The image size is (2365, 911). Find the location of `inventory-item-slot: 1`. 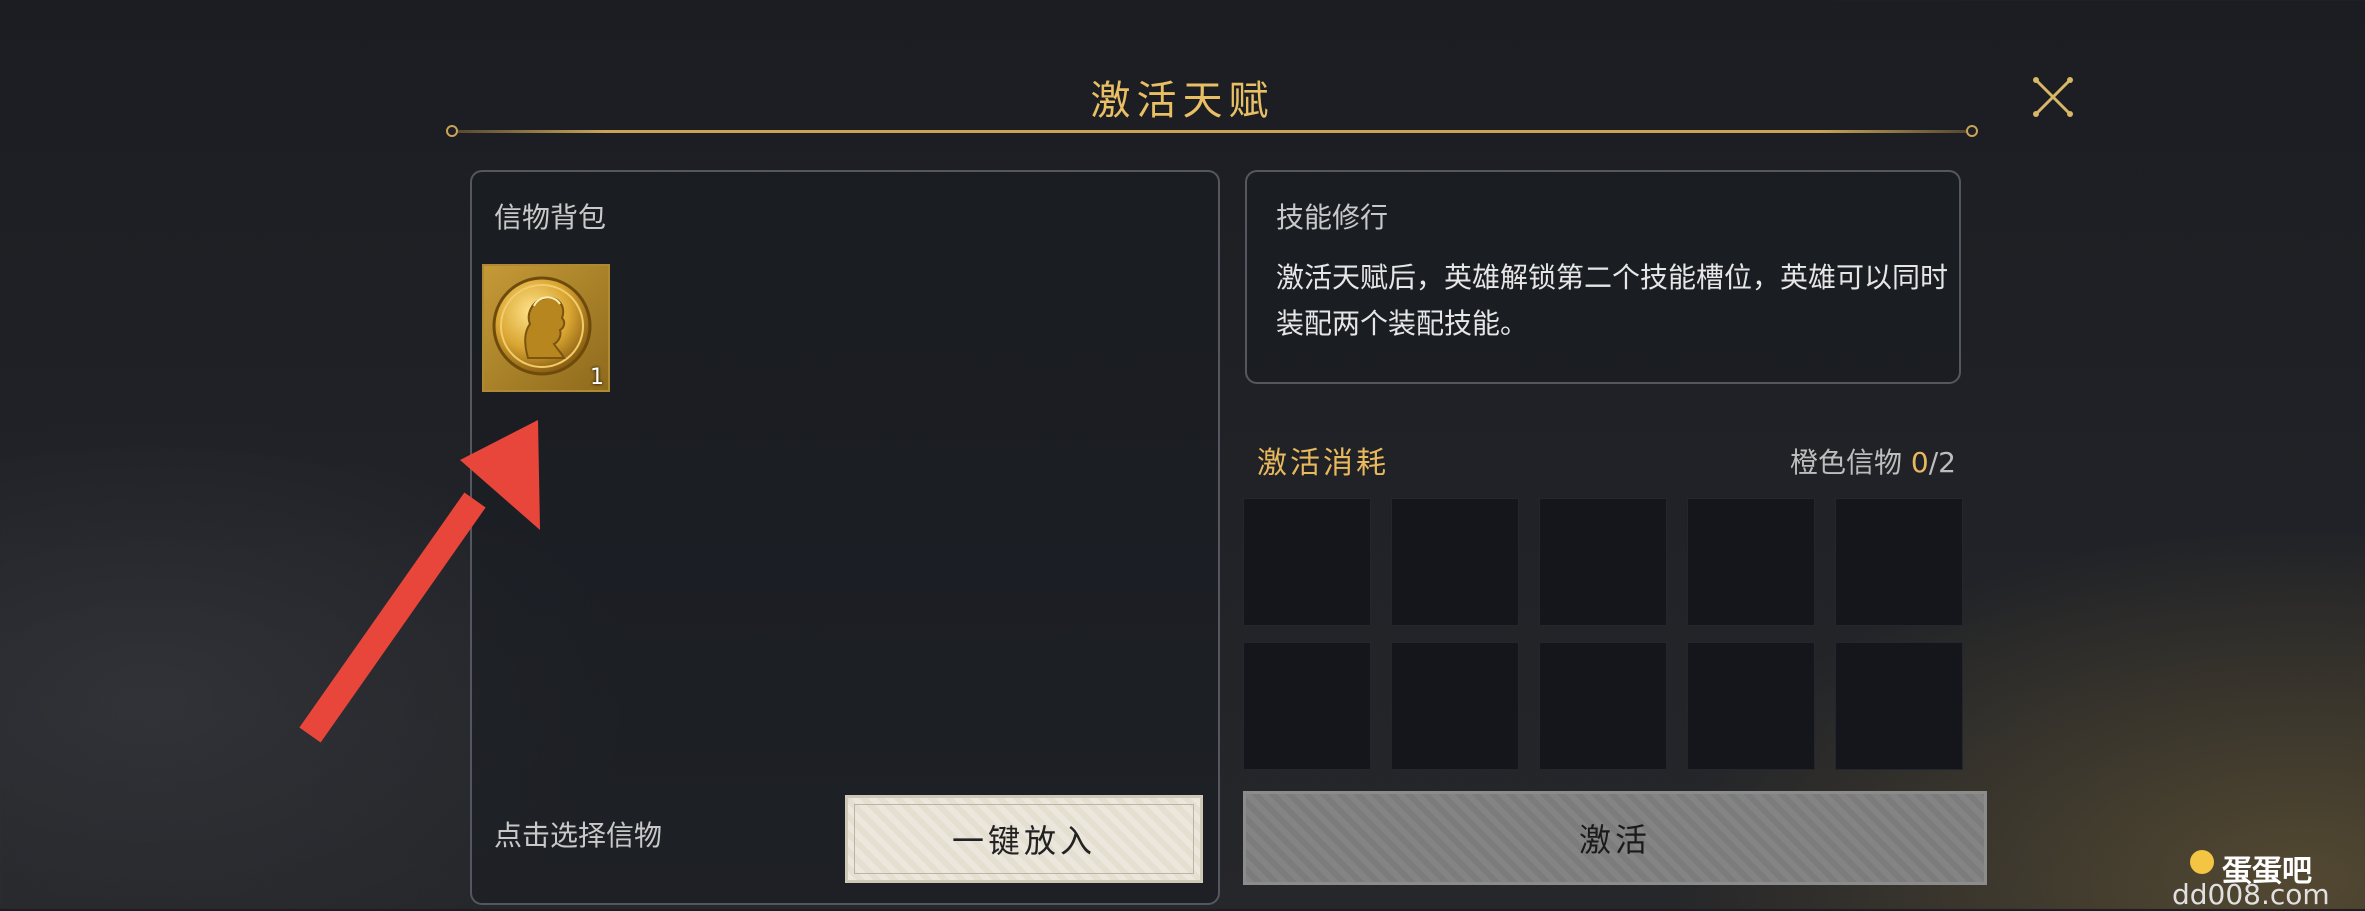

inventory-item-slot: 1 is located at coordinates (546, 328).